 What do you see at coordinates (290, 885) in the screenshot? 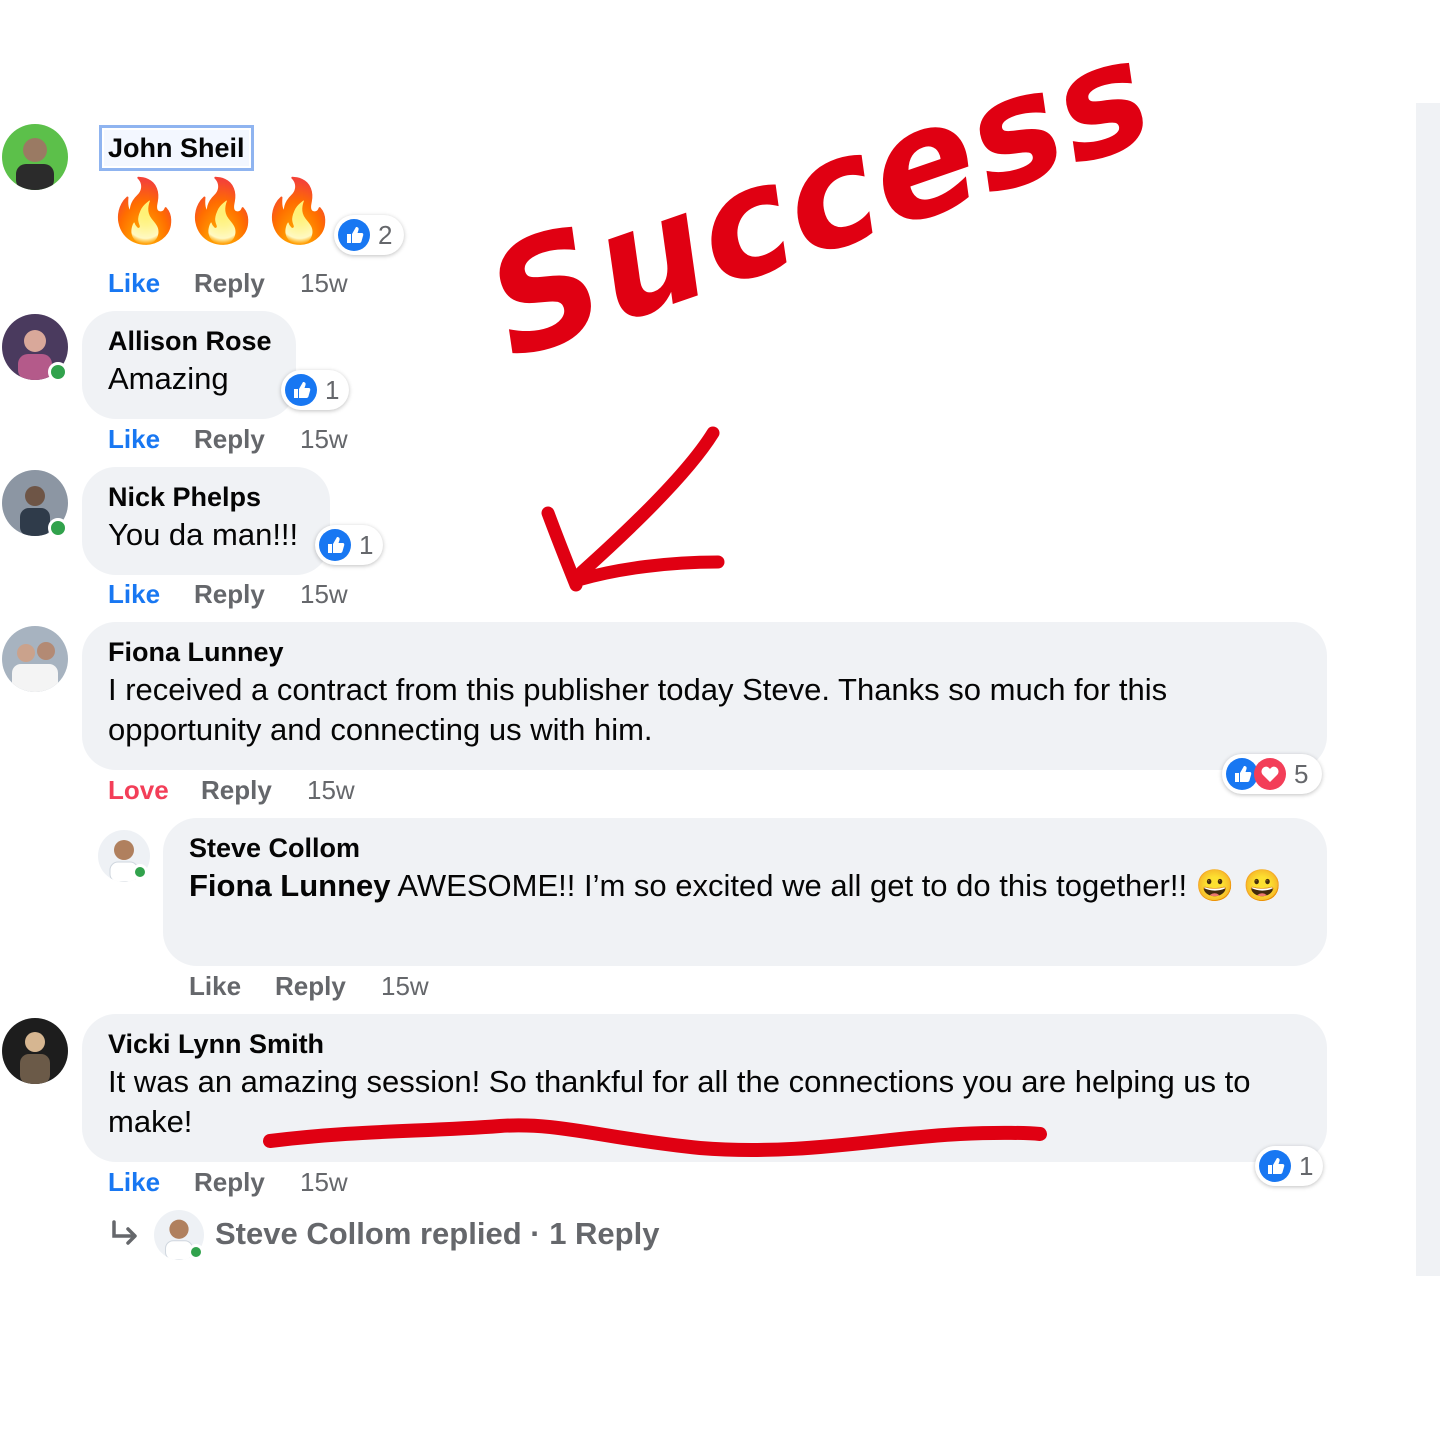
I see `mention-link: Fiona Lunney` at bounding box center [290, 885].